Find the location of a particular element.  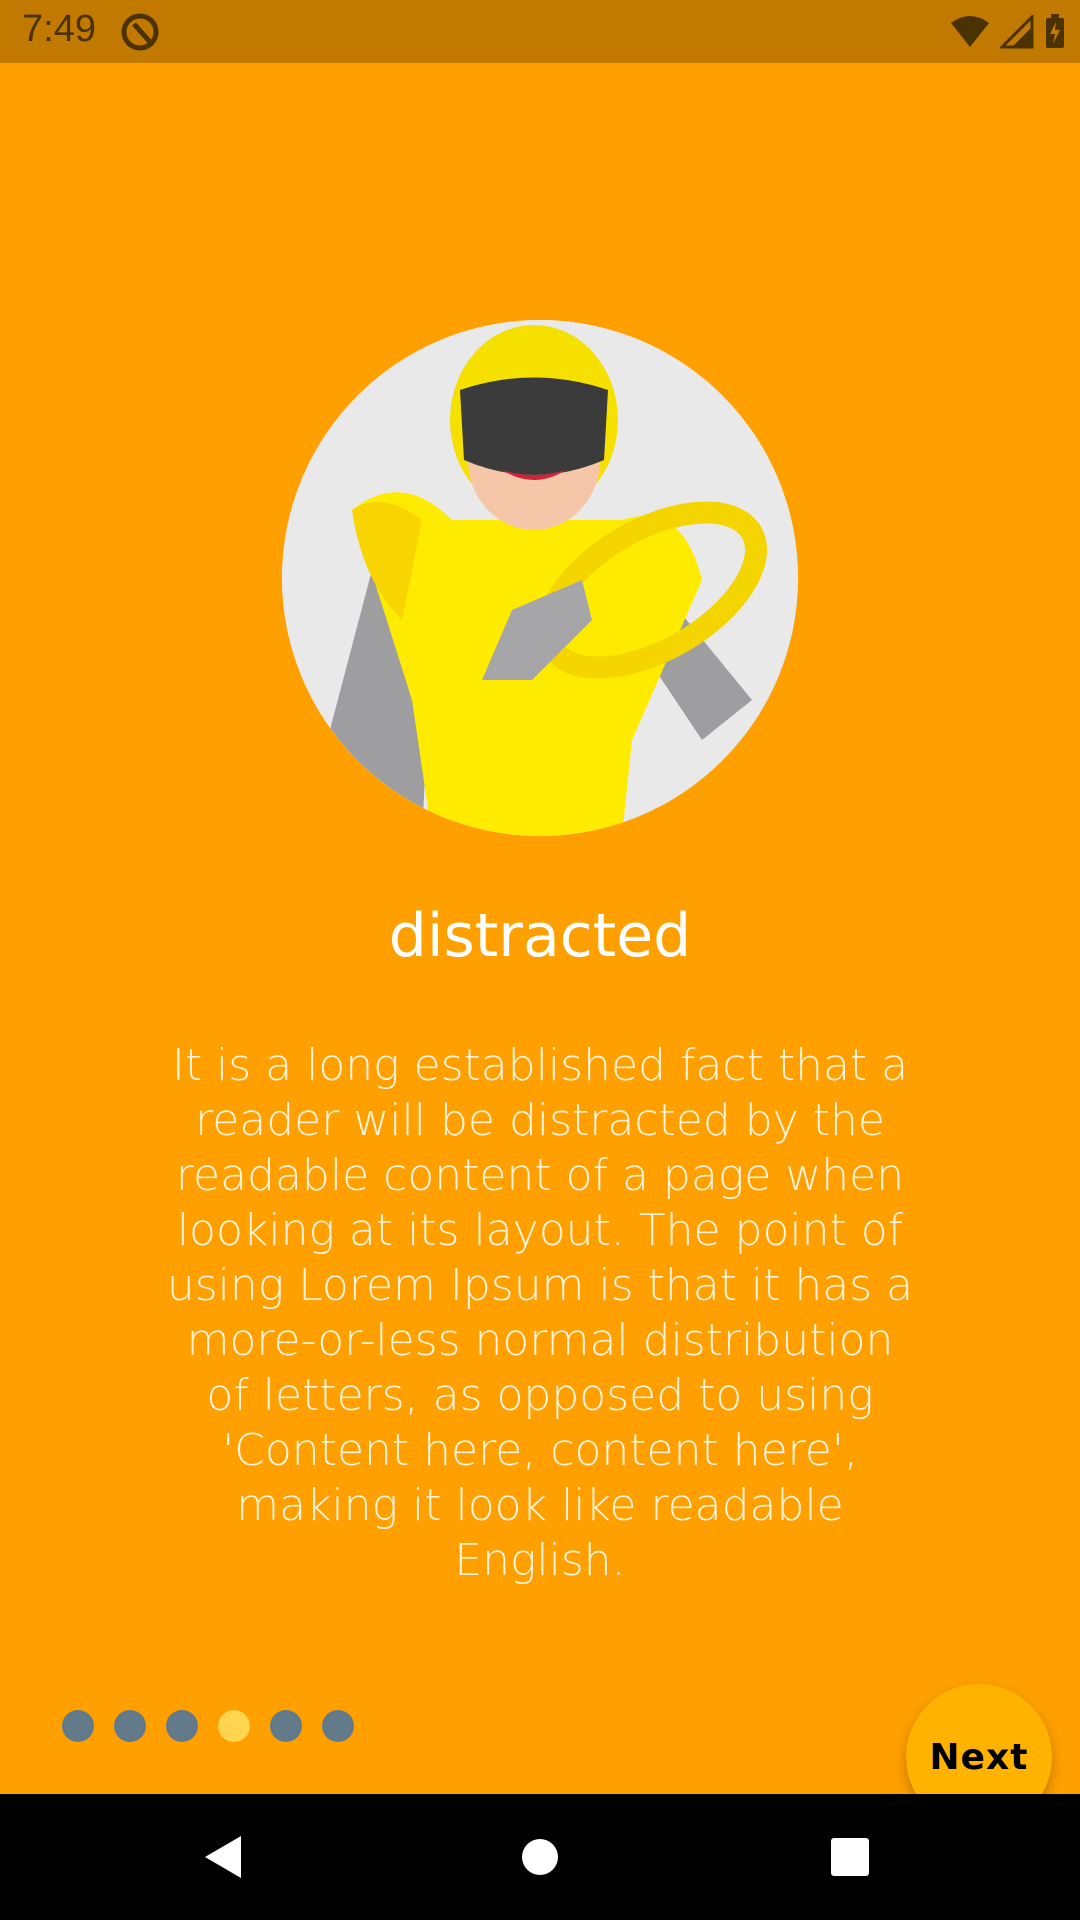

back-button is located at coordinates (224, 1857).